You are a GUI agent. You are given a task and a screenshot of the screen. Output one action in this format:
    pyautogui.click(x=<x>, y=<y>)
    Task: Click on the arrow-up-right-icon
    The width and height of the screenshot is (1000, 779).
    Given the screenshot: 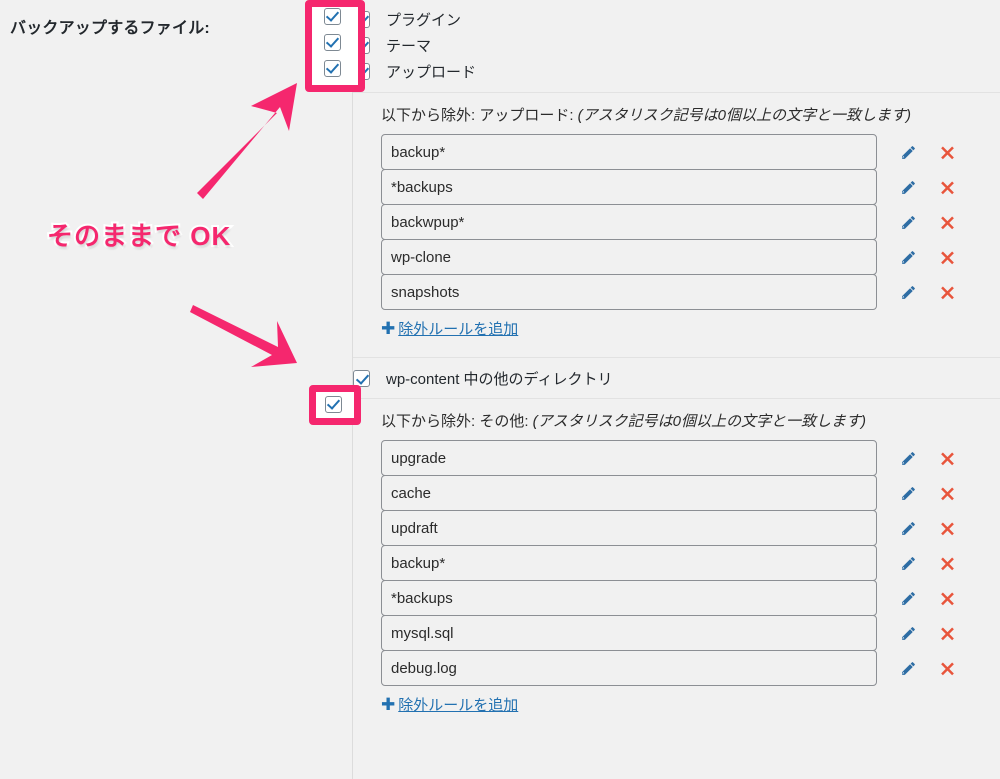 What is the action you would take?
    pyautogui.click(x=247, y=141)
    